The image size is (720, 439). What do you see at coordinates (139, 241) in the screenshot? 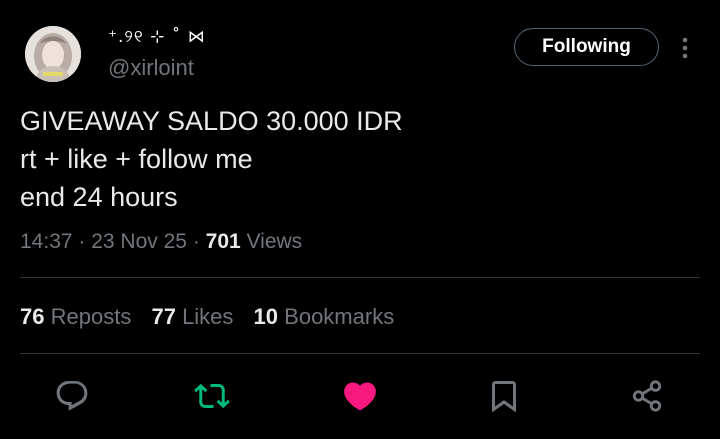
I see `tweet-date: 23 Nov 25` at bounding box center [139, 241].